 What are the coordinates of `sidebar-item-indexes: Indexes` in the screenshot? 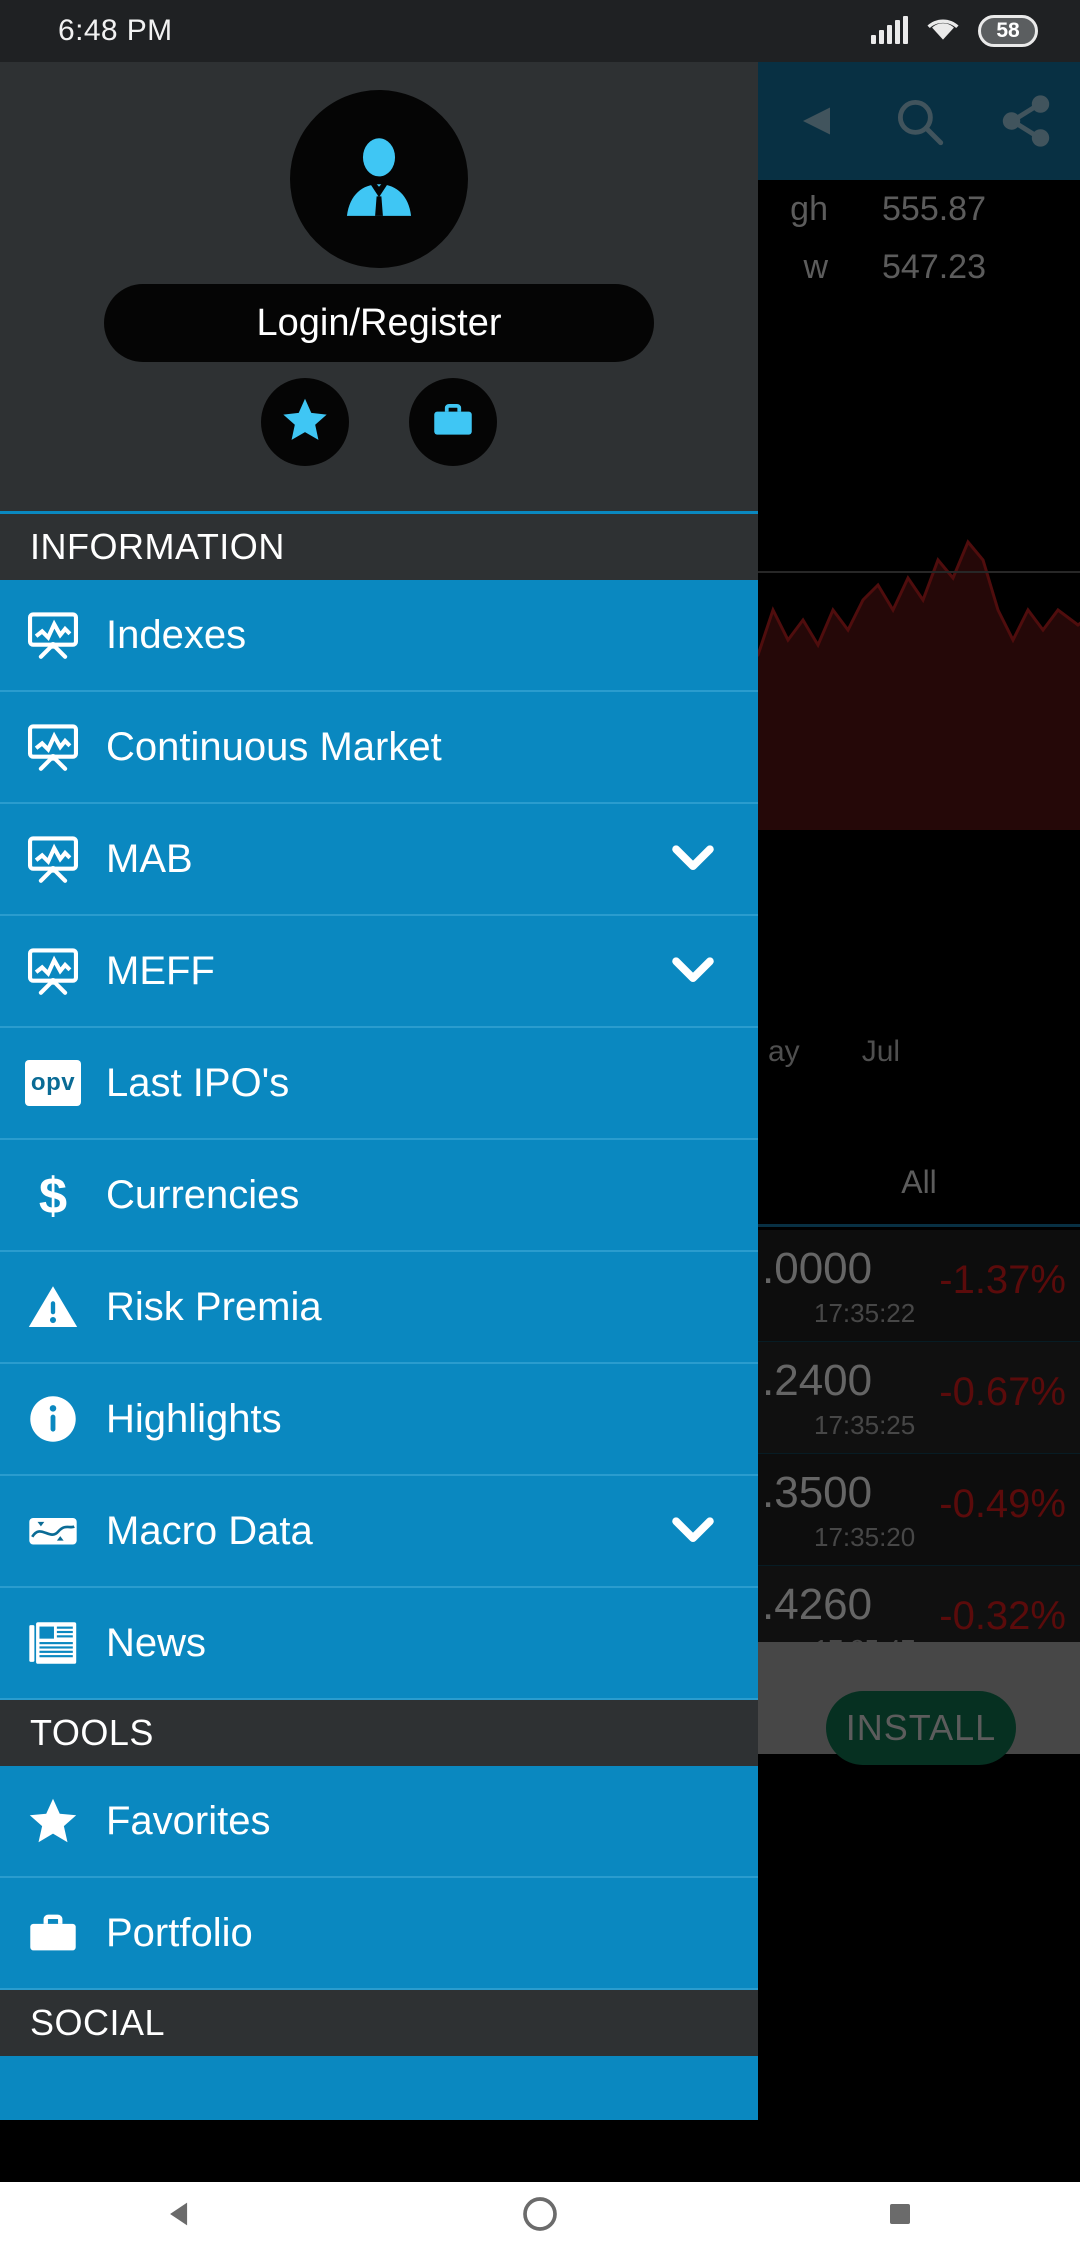 It's located at (379, 636).